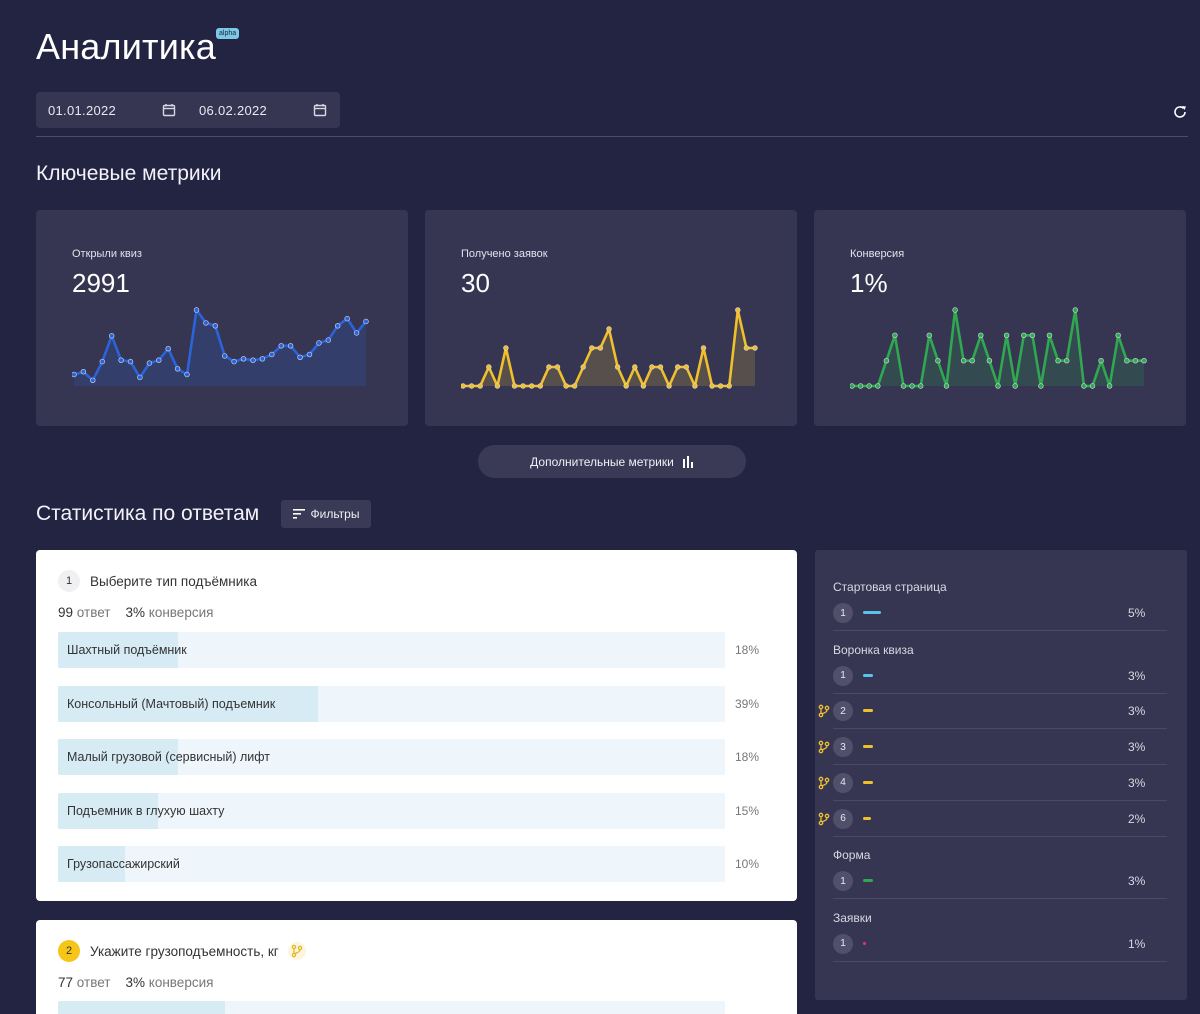  What do you see at coordinates (991, 783) in the screenshot?
I see `funnel-row: 4 3%` at bounding box center [991, 783].